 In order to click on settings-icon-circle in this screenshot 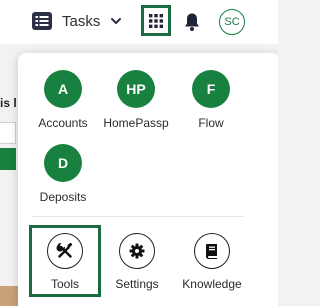, I will do `click(137, 251)`.